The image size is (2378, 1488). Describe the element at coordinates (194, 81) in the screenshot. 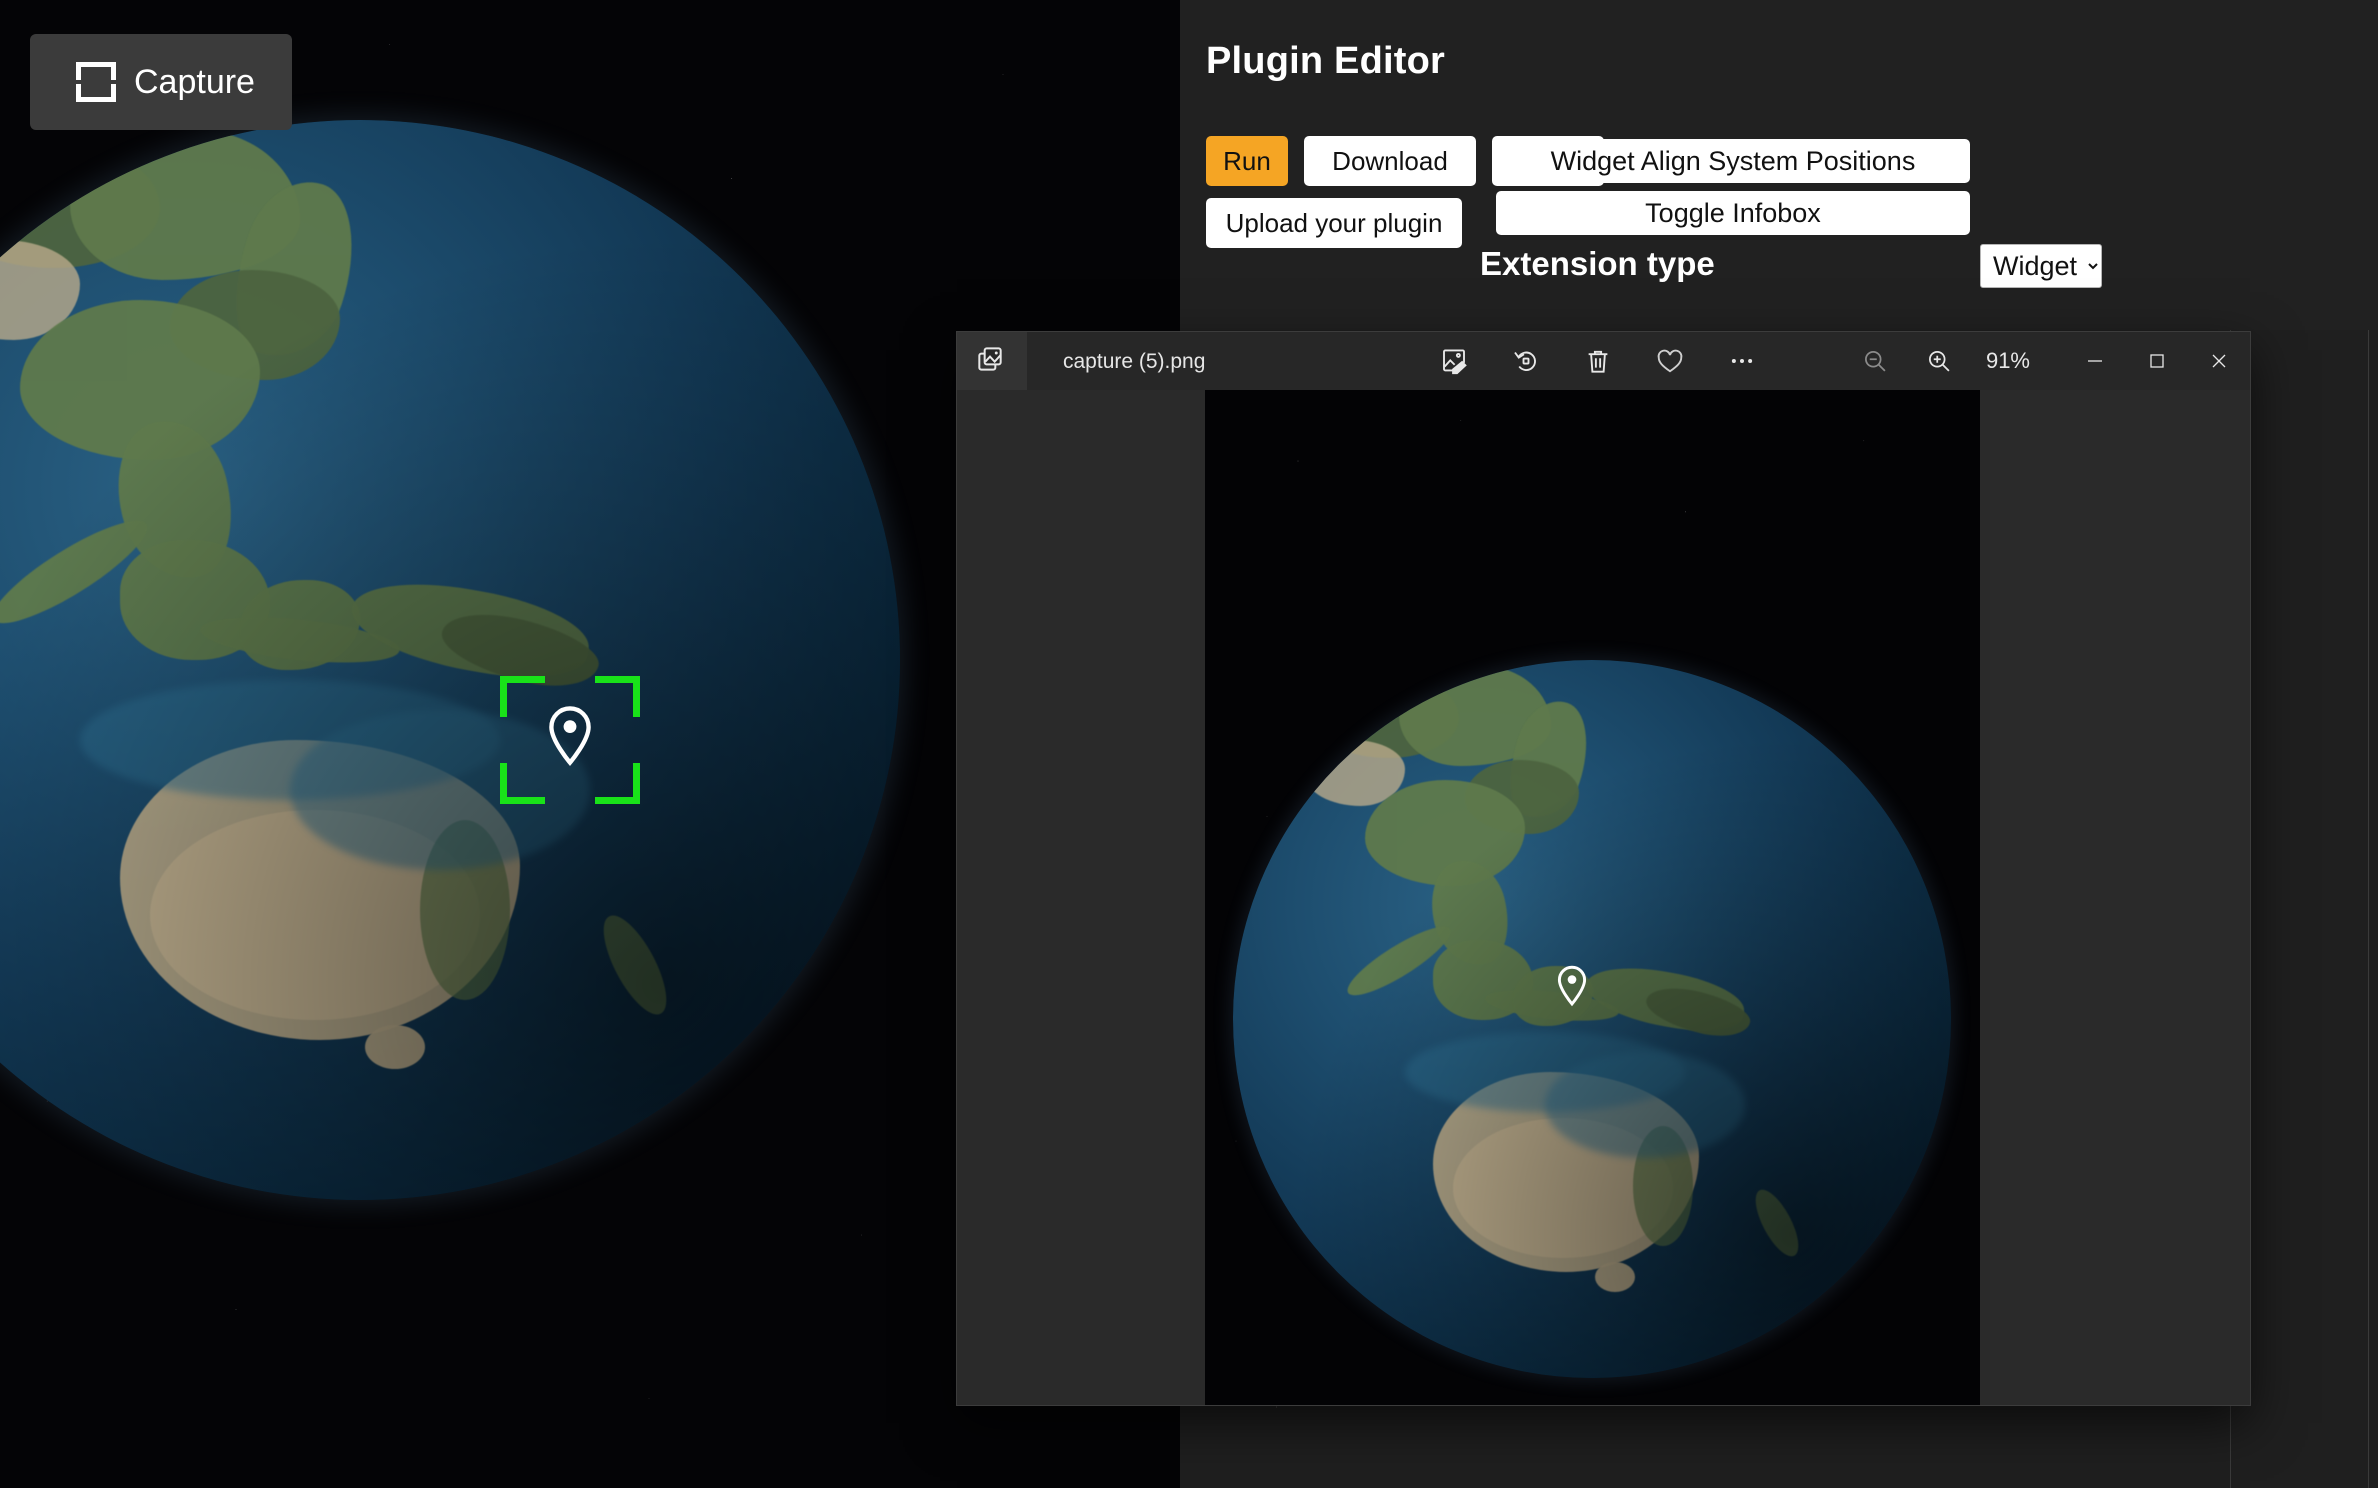

I see `capture-button-label: Capture` at that location.